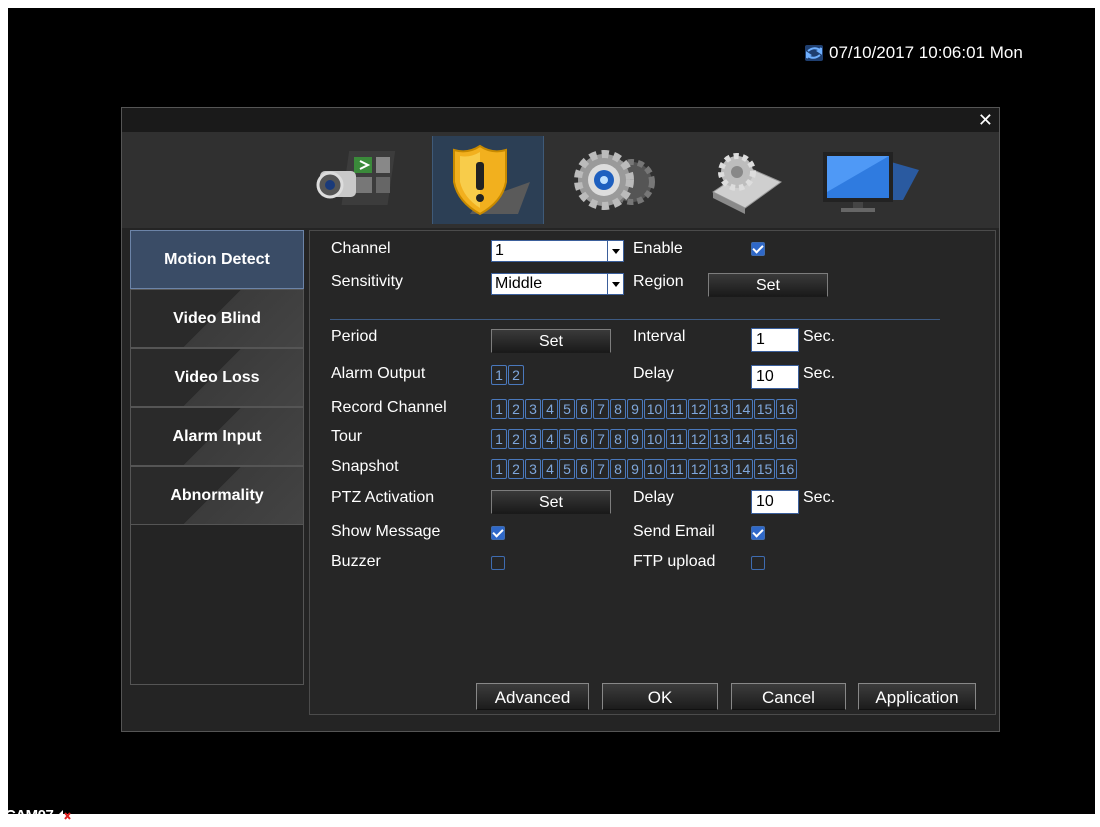 Image resolution: width=1100 pixels, height=827 pixels. Describe the element at coordinates (720, 409) in the screenshot. I see `record-channel-box-13: 13` at that location.